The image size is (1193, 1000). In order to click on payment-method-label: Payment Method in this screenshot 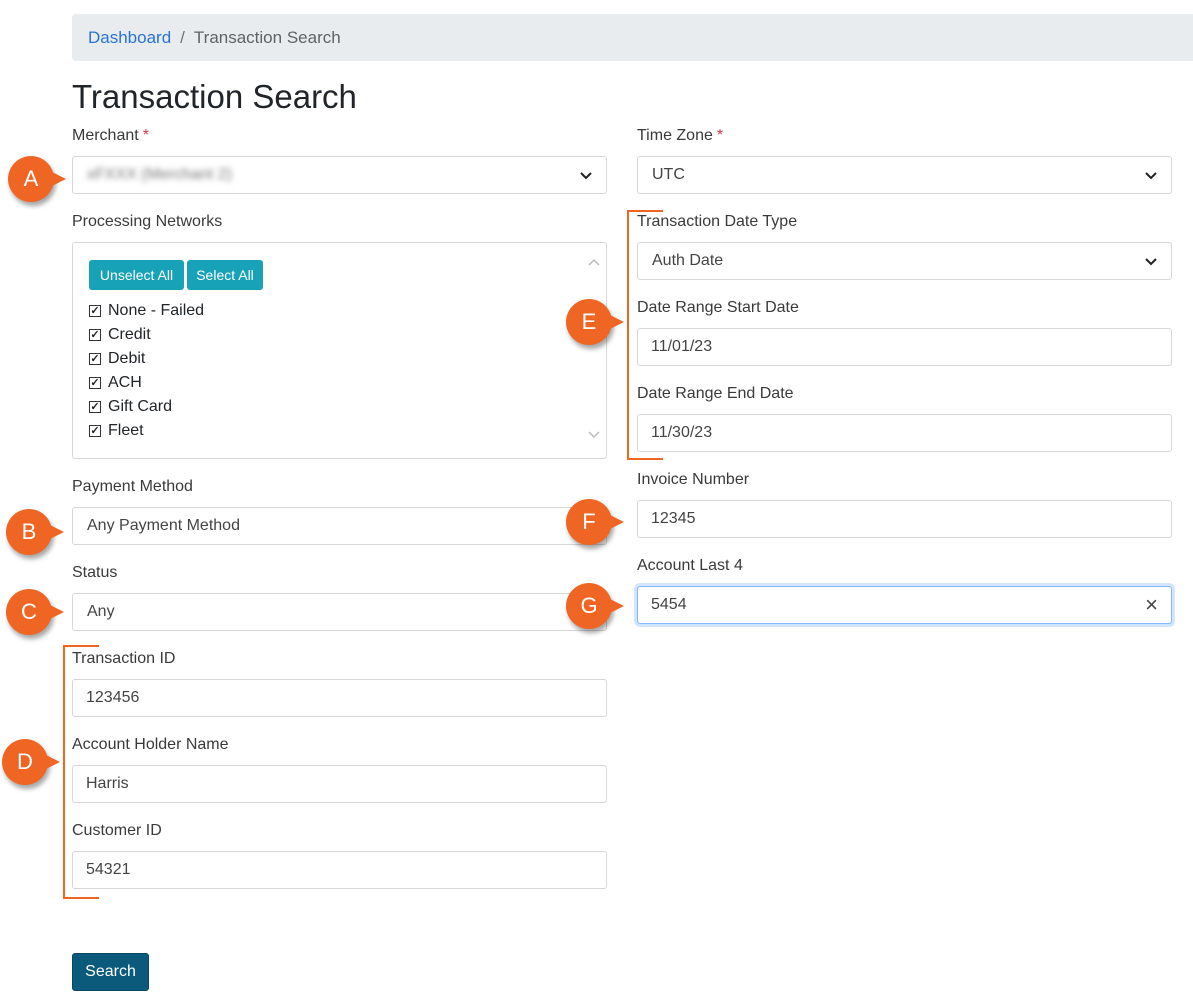, I will do `click(132, 486)`.